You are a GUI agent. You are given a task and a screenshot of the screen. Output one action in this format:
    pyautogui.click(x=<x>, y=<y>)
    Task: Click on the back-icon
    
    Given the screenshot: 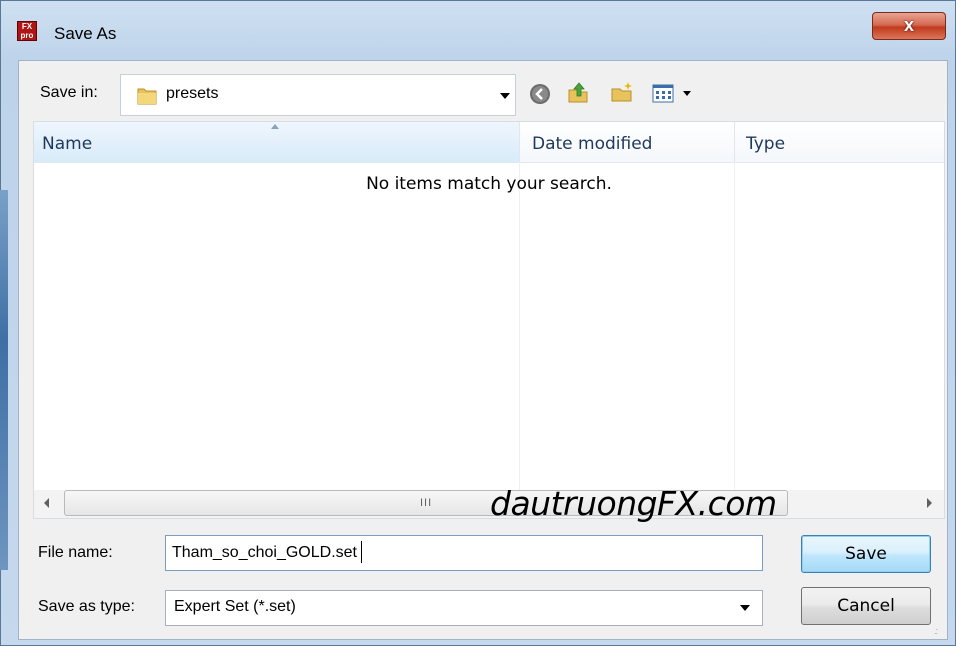 What is the action you would take?
    pyautogui.click(x=540, y=94)
    